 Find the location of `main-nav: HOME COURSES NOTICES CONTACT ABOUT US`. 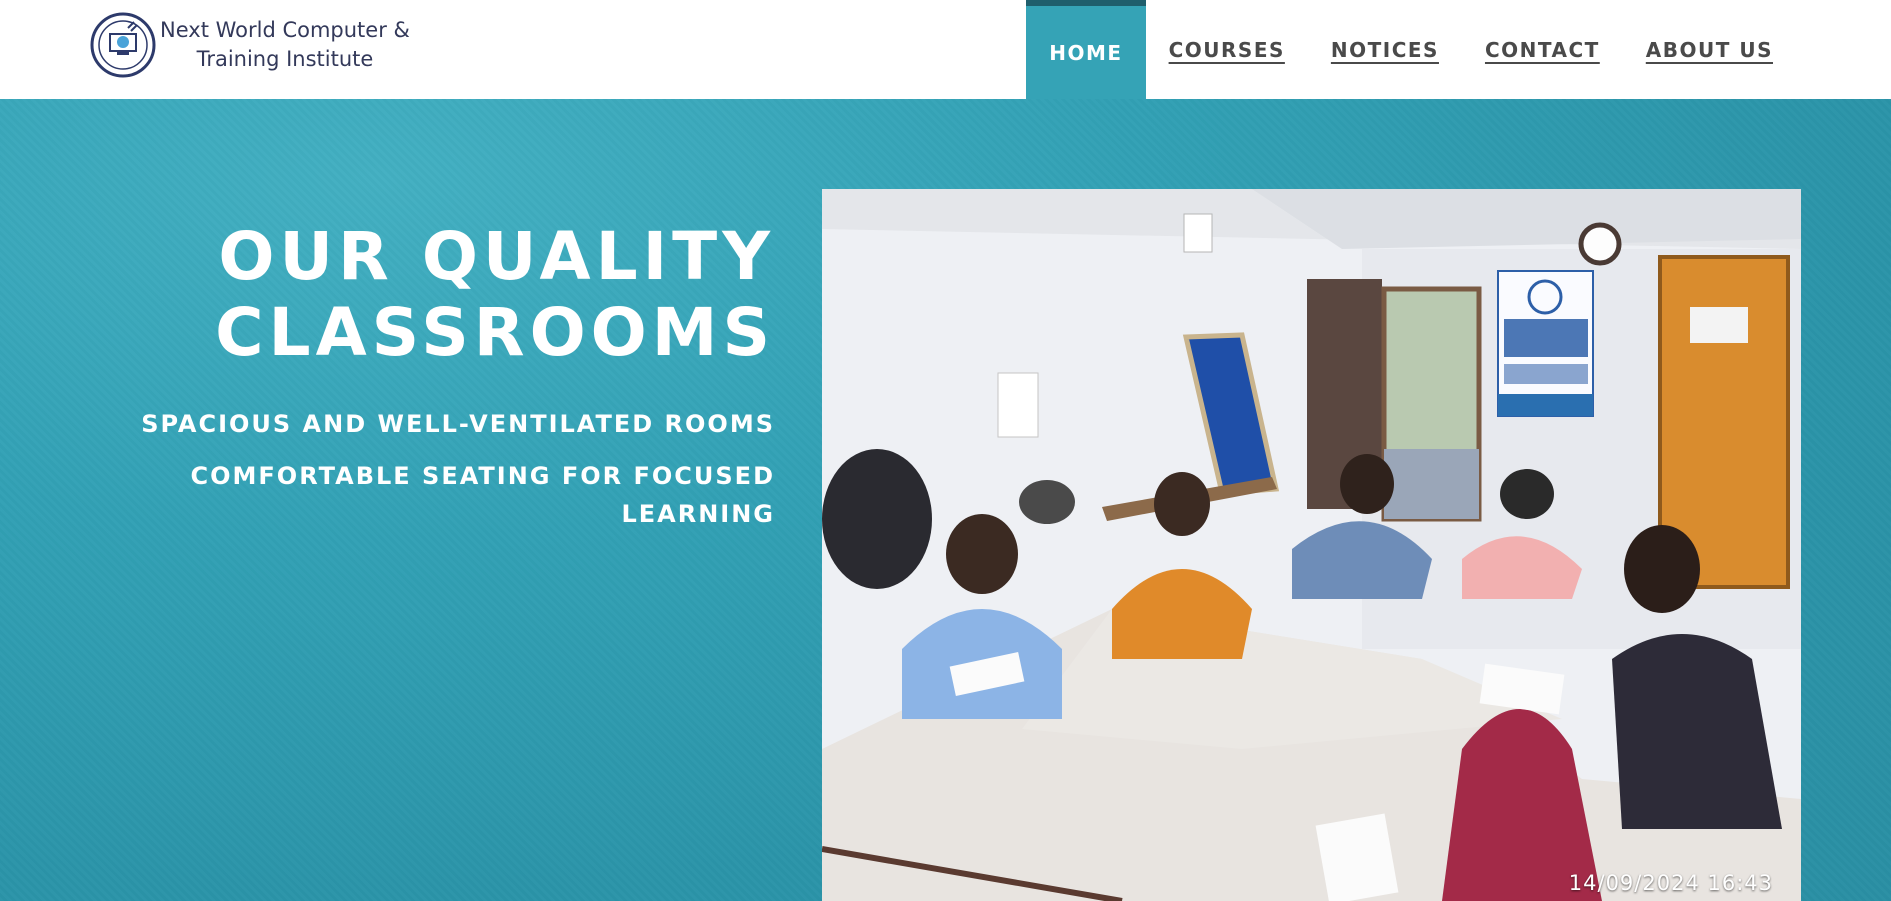

main-nav: HOME COURSES NOTICES CONTACT ABOUT US is located at coordinates (1458, 49).